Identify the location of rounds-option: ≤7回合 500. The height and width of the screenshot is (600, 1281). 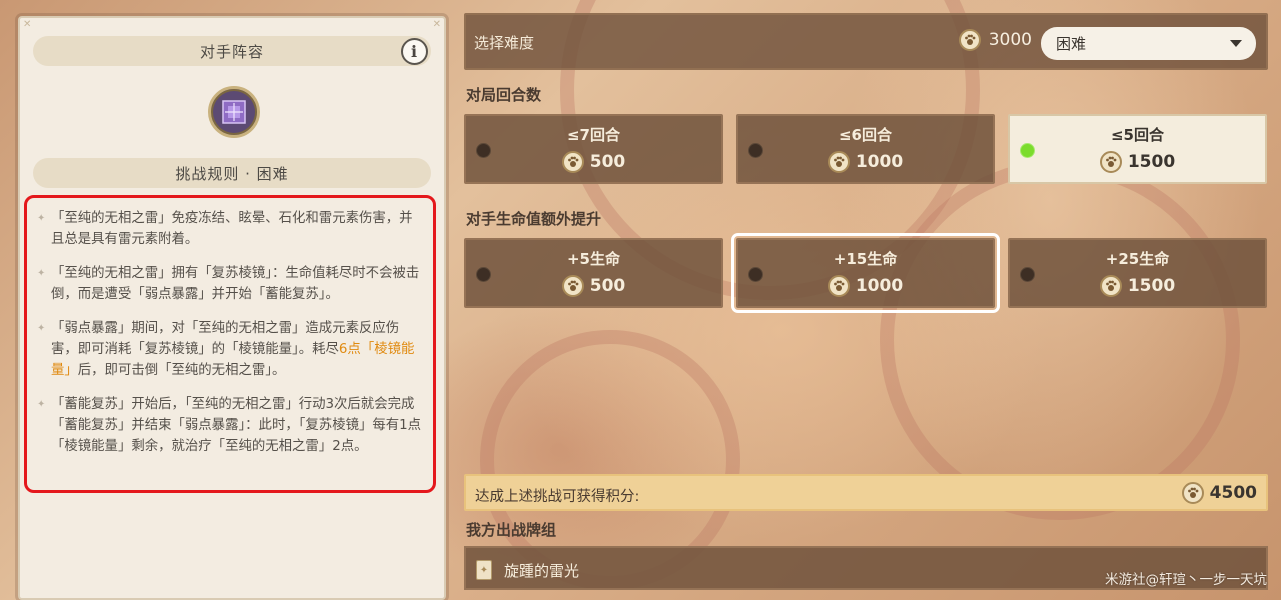
(593, 149).